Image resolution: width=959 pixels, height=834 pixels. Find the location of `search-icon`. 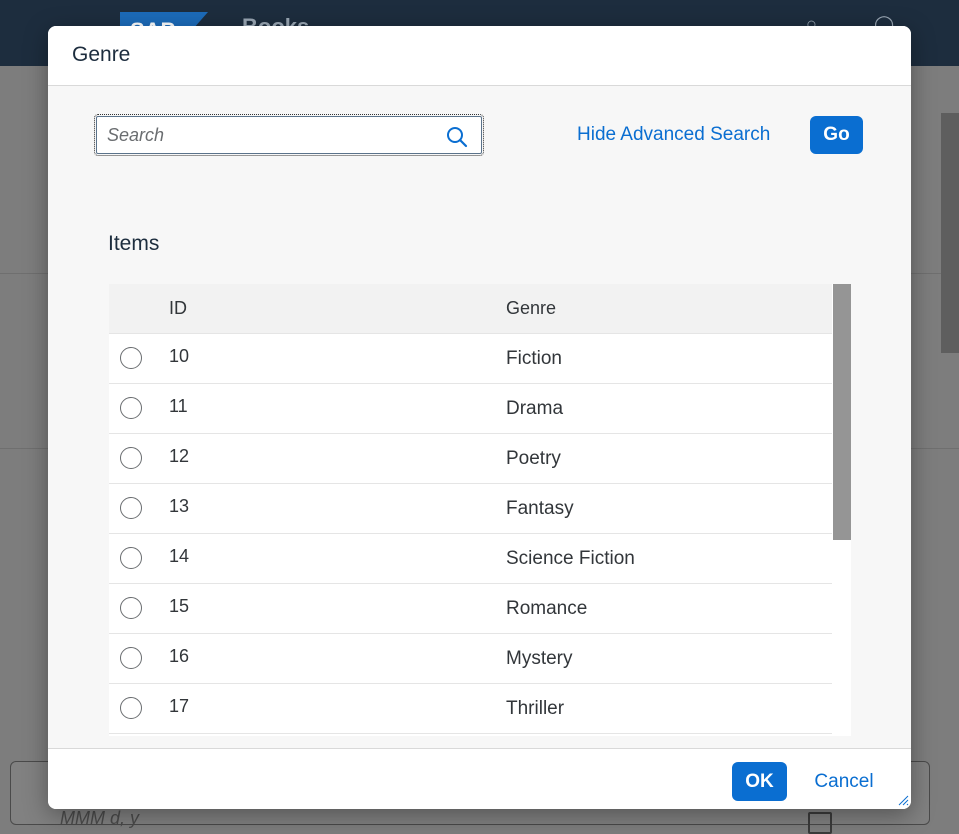

search-icon is located at coordinates (457, 137).